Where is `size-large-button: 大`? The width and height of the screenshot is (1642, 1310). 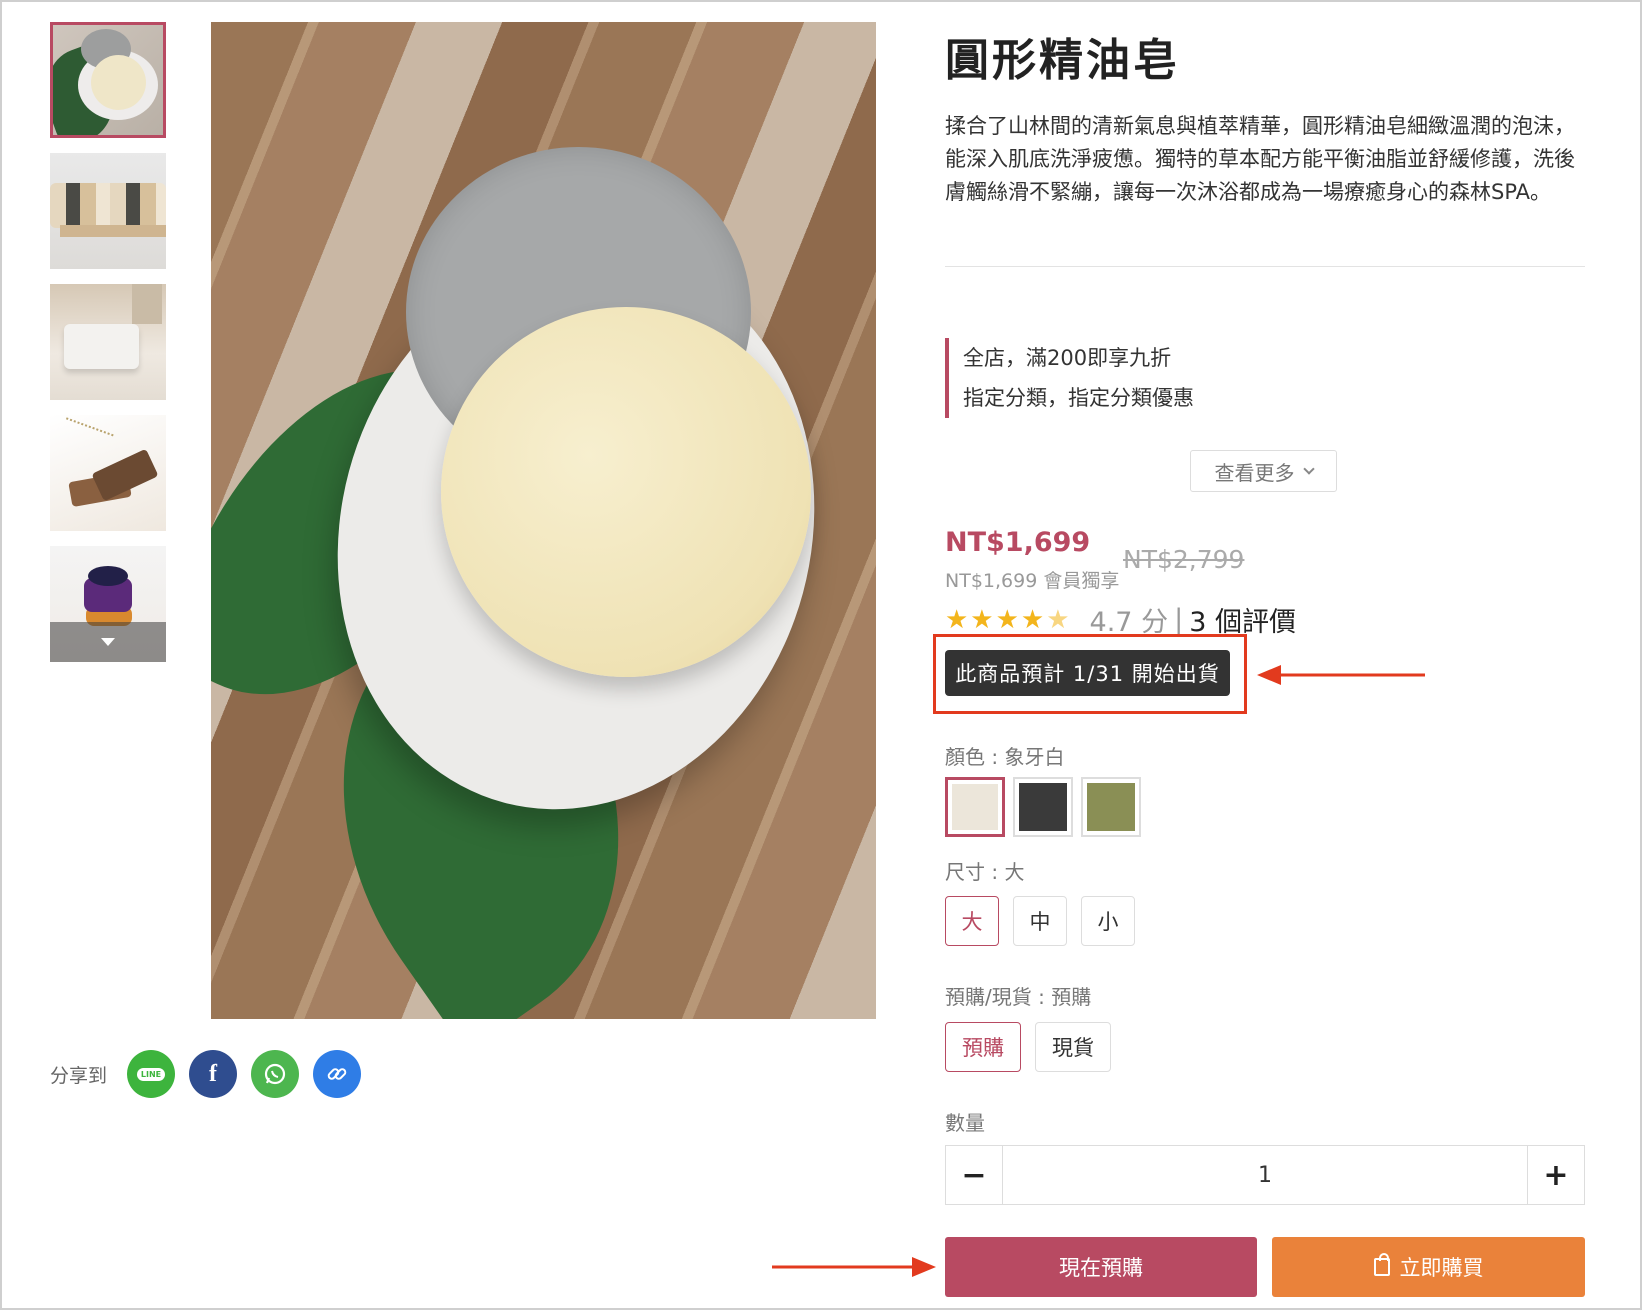
size-large-button: 大 is located at coordinates (972, 921).